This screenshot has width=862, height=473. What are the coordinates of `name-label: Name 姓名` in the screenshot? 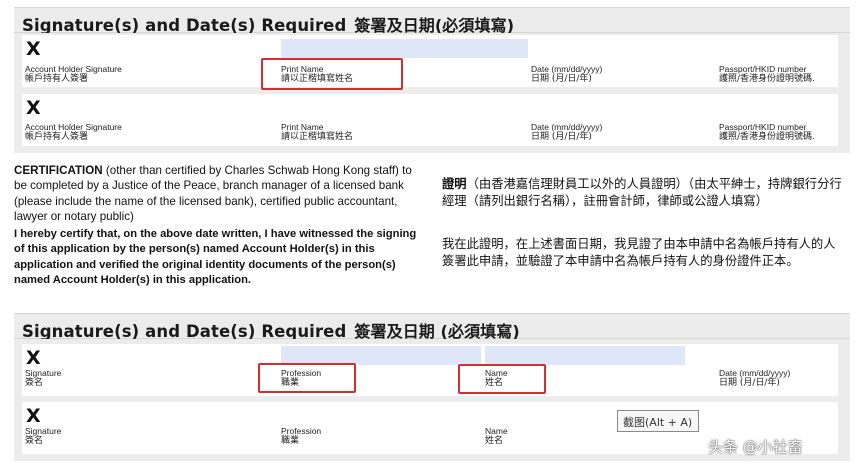 It's located at (496, 436).